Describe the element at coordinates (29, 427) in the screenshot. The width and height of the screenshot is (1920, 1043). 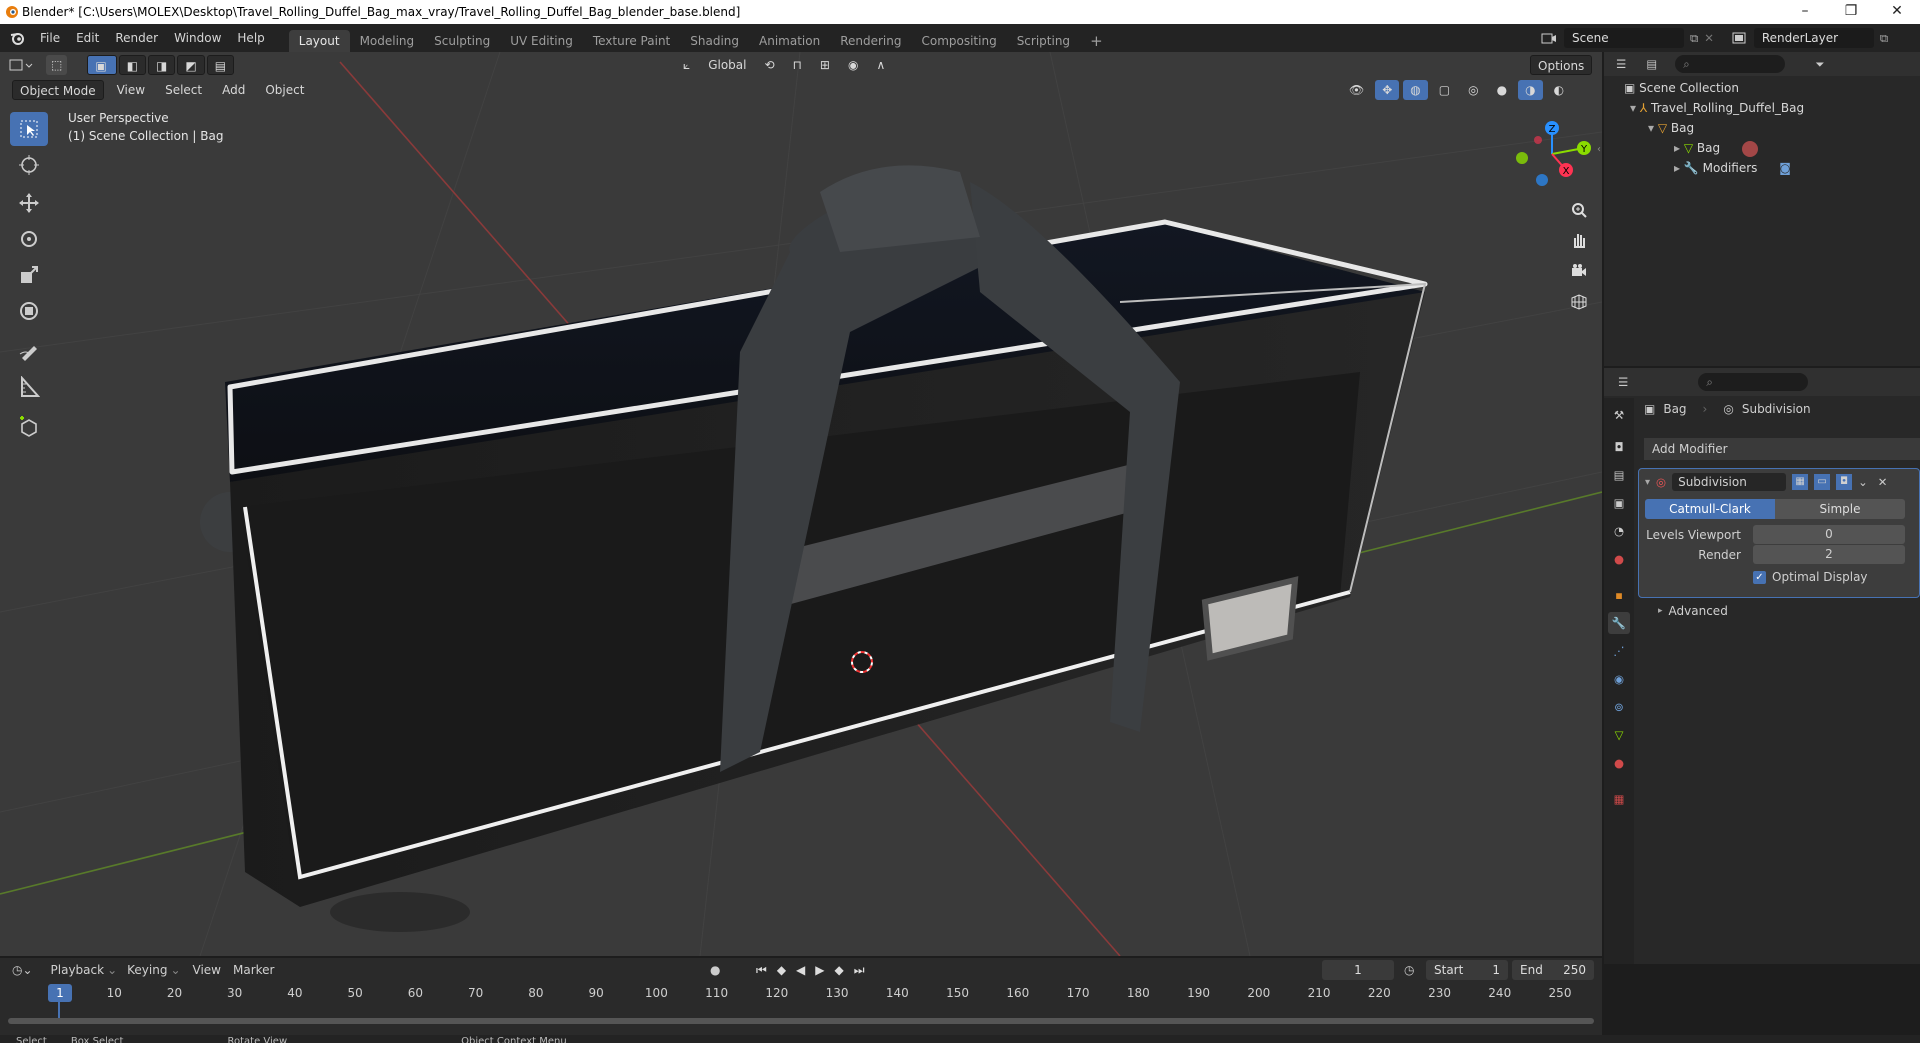
I see `add-cube-tool` at that location.